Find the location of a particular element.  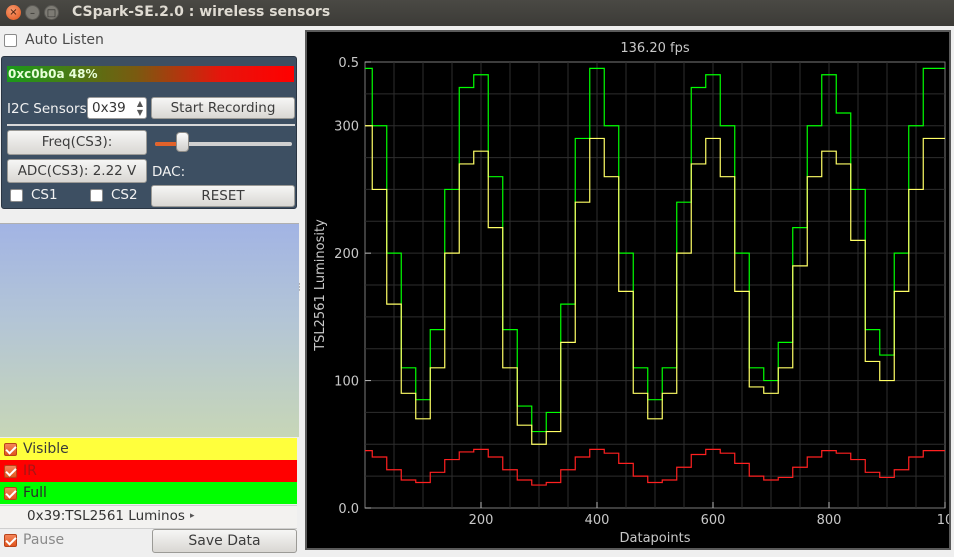

fps-label: 136.20 fps is located at coordinates (654, 48).